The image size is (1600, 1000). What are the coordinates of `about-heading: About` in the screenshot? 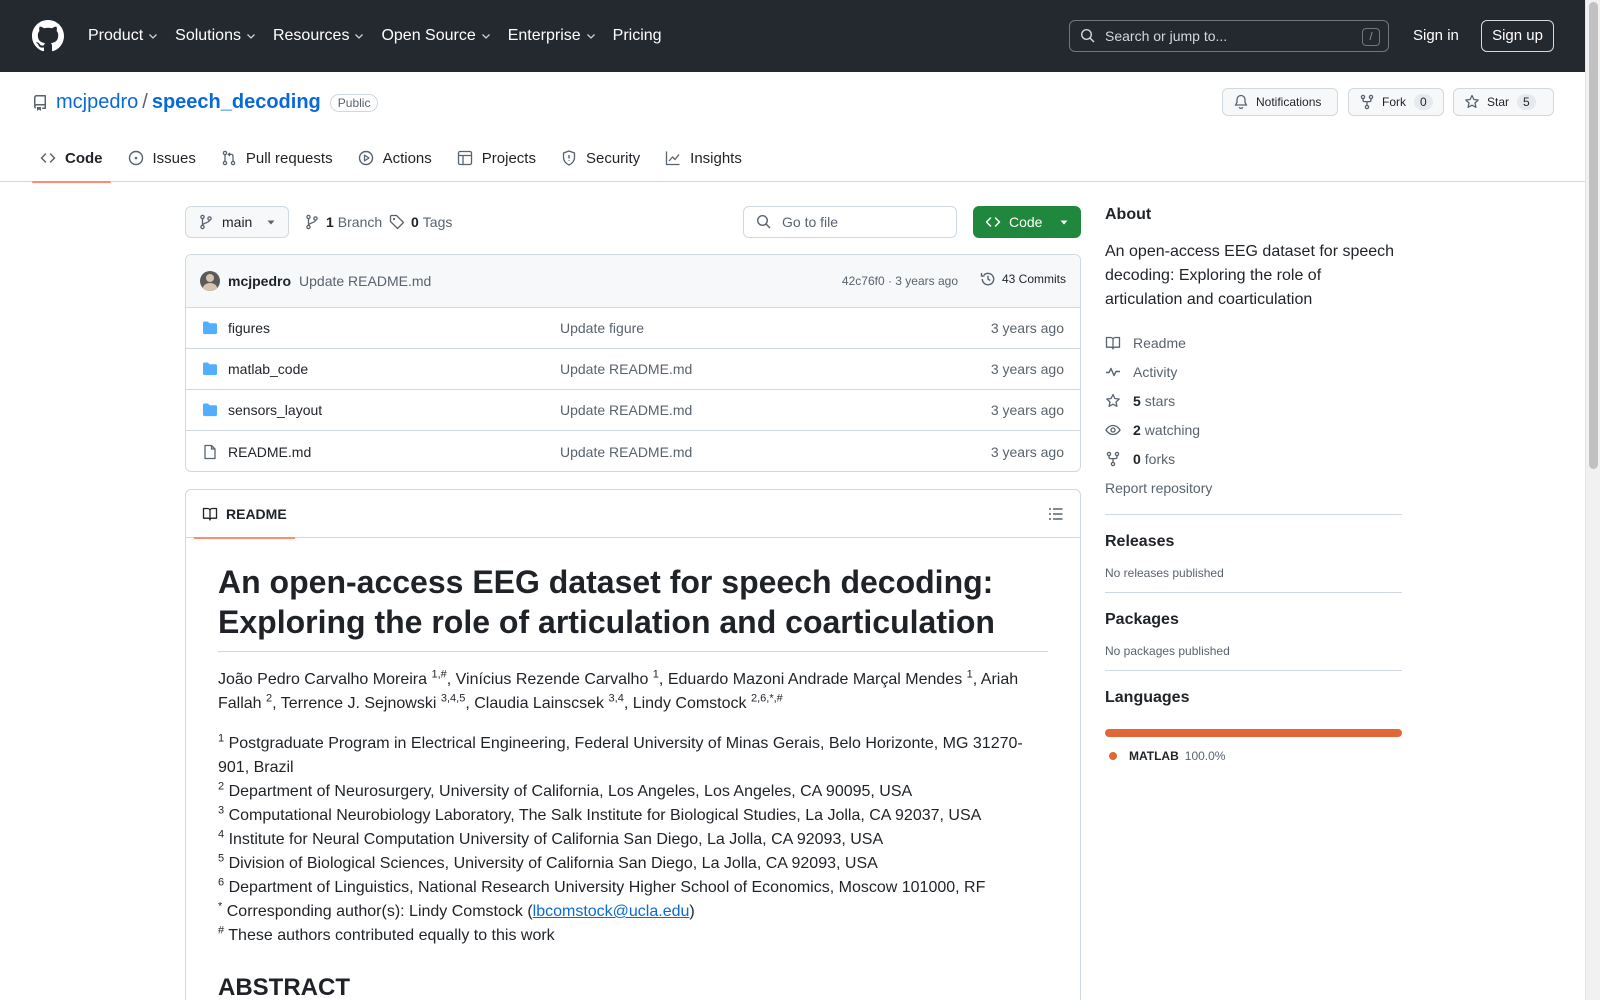 It's located at (1128, 214).